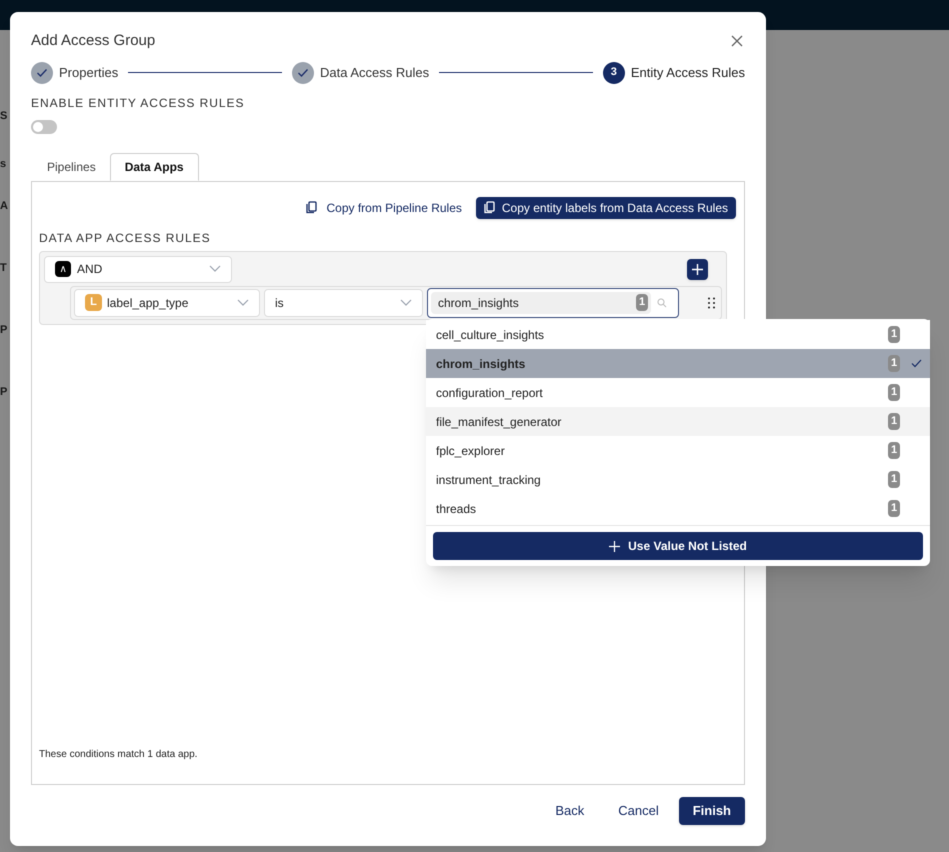  I want to click on operator-badge: ∧, so click(63, 269).